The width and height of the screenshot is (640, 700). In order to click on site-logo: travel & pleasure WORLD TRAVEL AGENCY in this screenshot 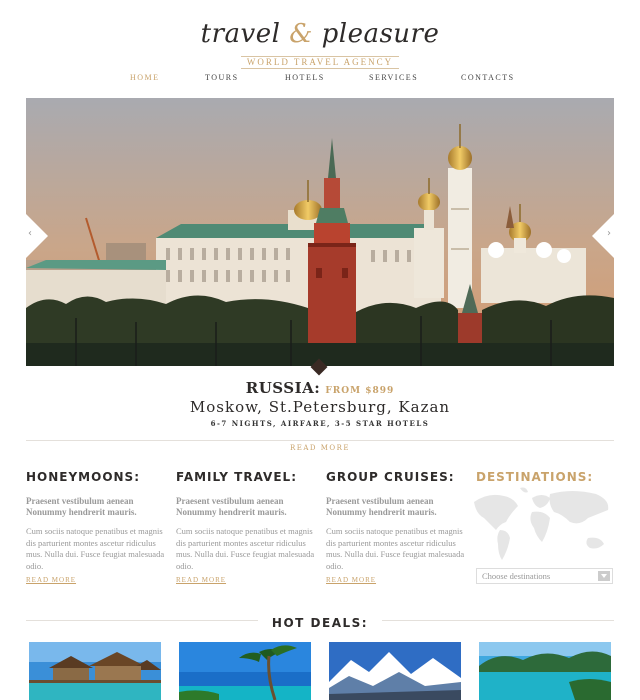, I will do `click(320, 43)`.